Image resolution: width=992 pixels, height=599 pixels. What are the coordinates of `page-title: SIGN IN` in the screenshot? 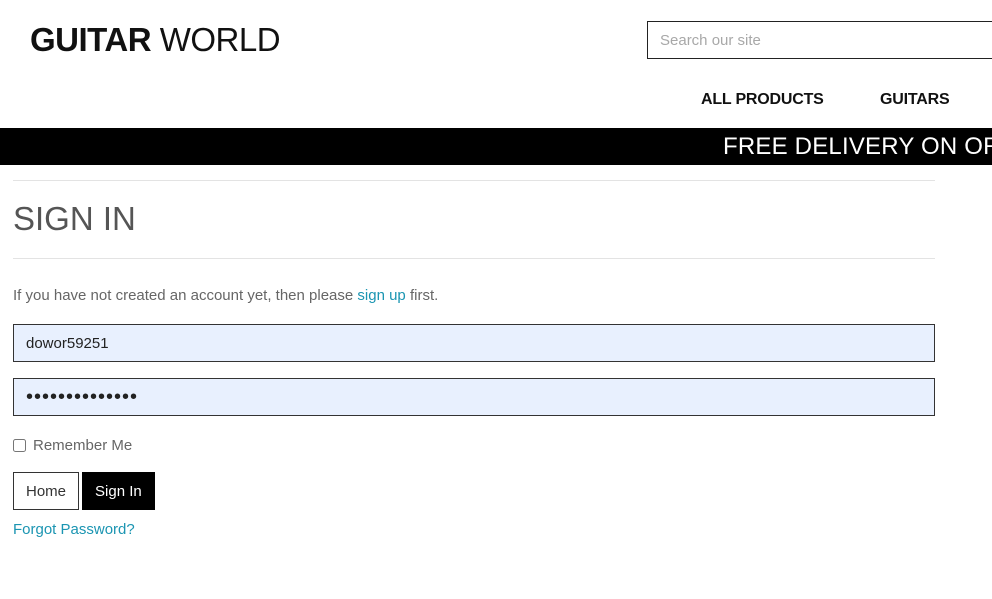 It's located at (74, 218).